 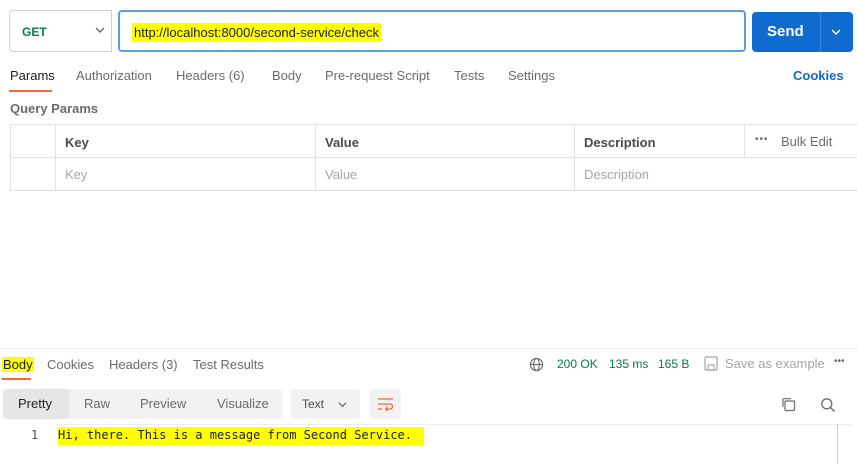 What do you see at coordinates (18, 364) in the screenshot?
I see `response-tab-body: Body` at bounding box center [18, 364].